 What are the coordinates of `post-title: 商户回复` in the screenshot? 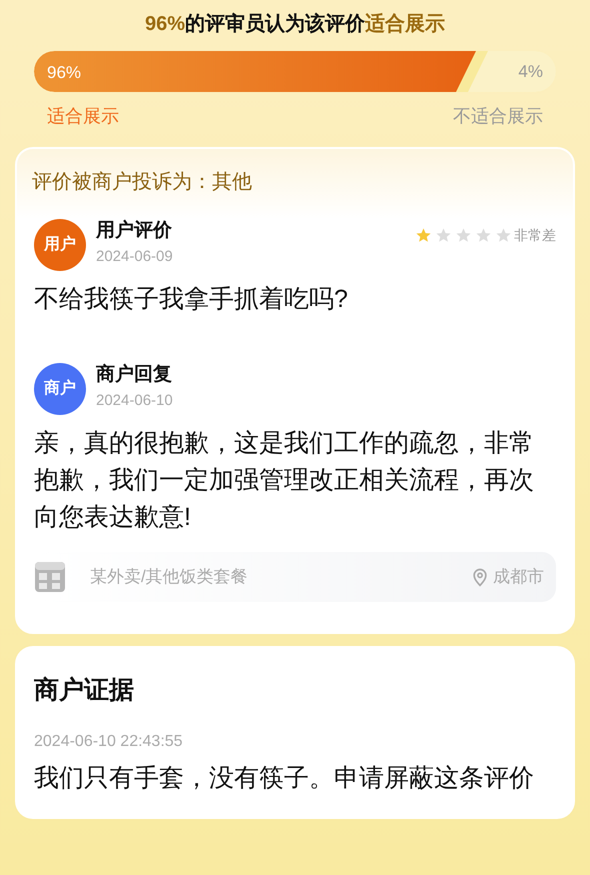 It's located at (134, 374).